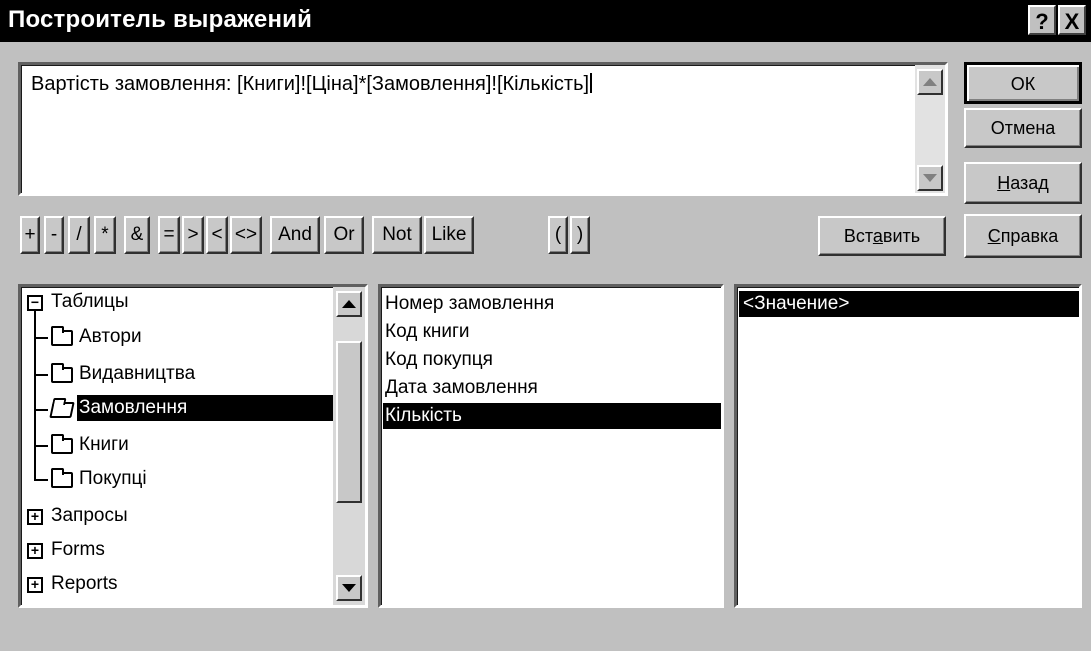 The height and width of the screenshot is (651, 1091). What do you see at coordinates (205, 408) in the screenshot?
I see `tree-item-selected: Замовлення` at bounding box center [205, 408].